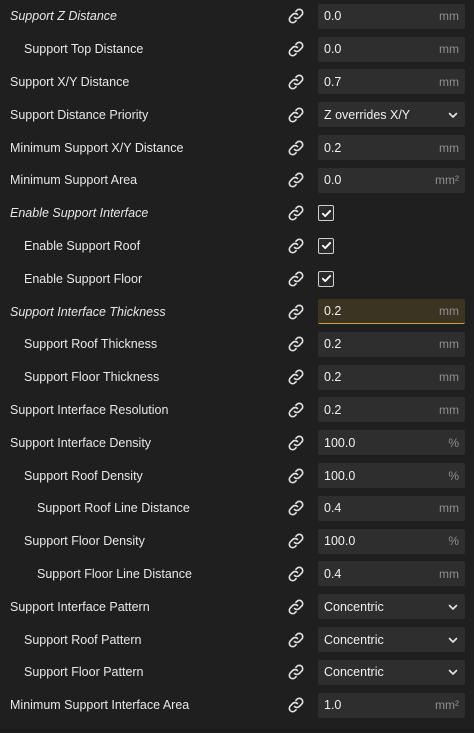 The image size is (474, 733). What do you see at coordinates (237, 278) in the screenshot?
I see `setting-row-enable-support-floor: Enable Support Floor` at bounding box center [237, 278].